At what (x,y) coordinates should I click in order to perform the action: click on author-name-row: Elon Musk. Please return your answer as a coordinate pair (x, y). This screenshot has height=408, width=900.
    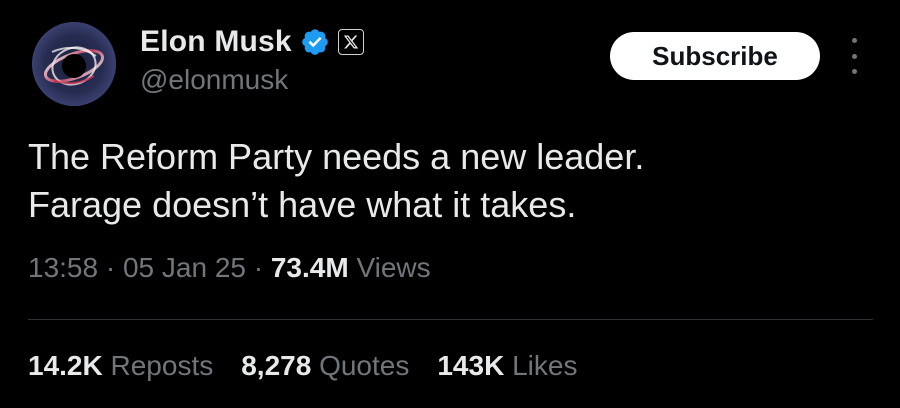
    Looking at the image, I should click on (252, 42).